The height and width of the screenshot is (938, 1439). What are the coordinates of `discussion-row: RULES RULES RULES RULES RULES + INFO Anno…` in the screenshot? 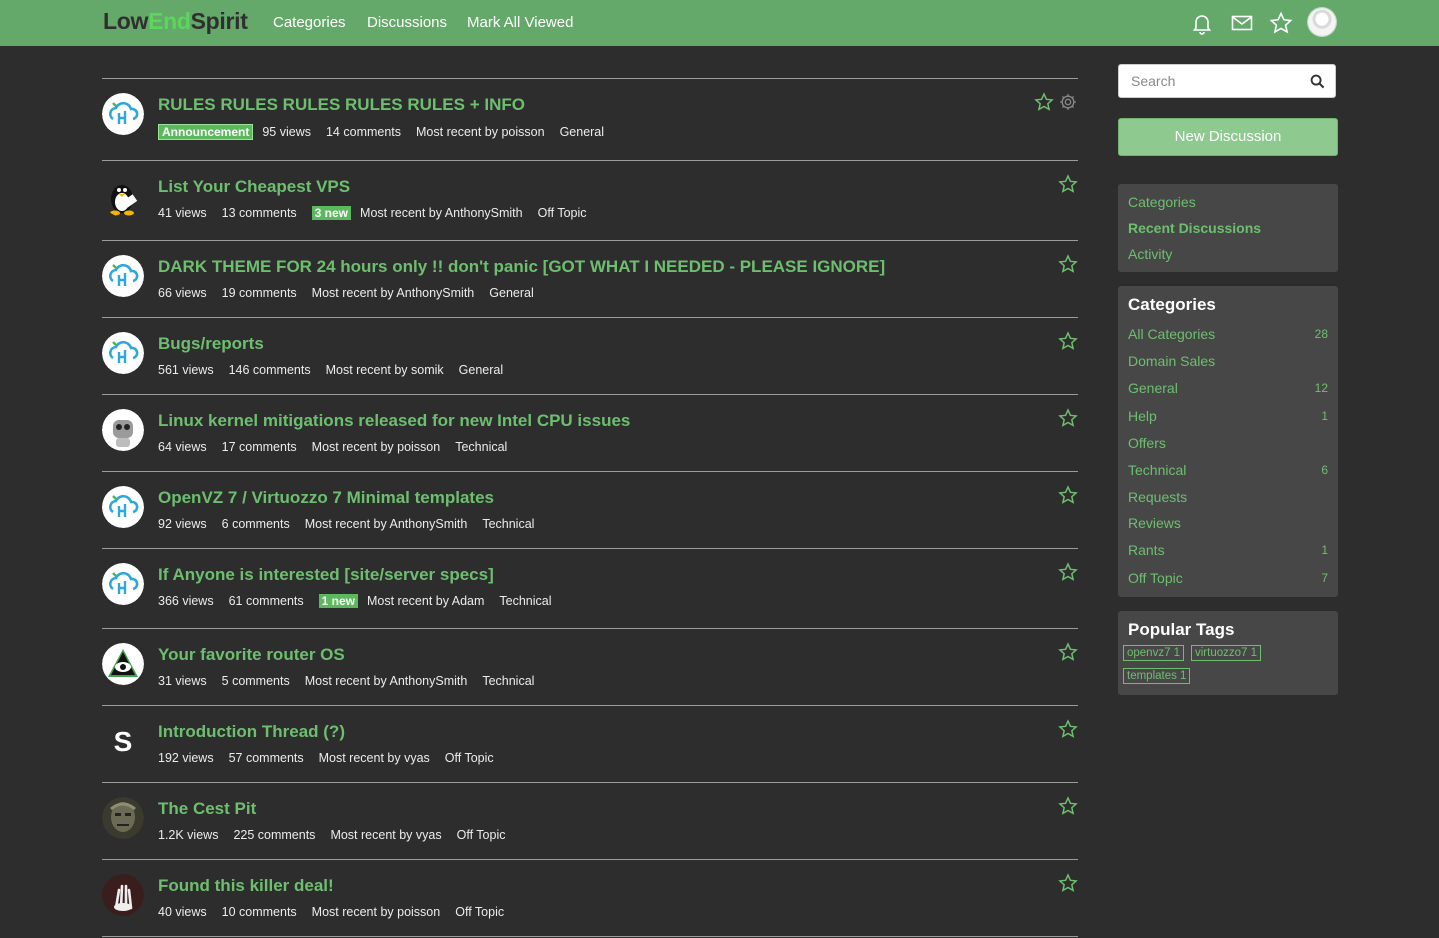 It's located at (590, 119).